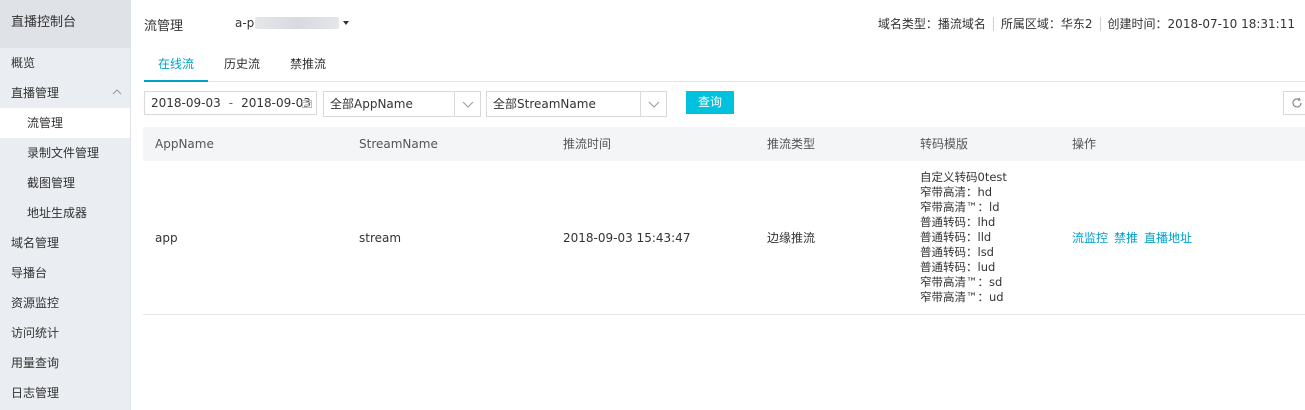 The height and width of the screenshot is (410, 1305). I want to click on date-range-picker: 2018-09-03-2018-09-03, so click(230, 103).